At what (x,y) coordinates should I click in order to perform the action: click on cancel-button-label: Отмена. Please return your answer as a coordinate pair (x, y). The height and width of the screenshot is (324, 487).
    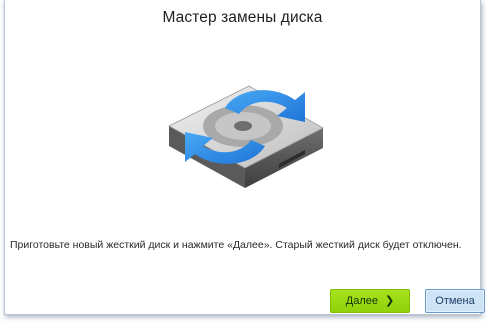
    Looking at the image, I should click on (455, 301).